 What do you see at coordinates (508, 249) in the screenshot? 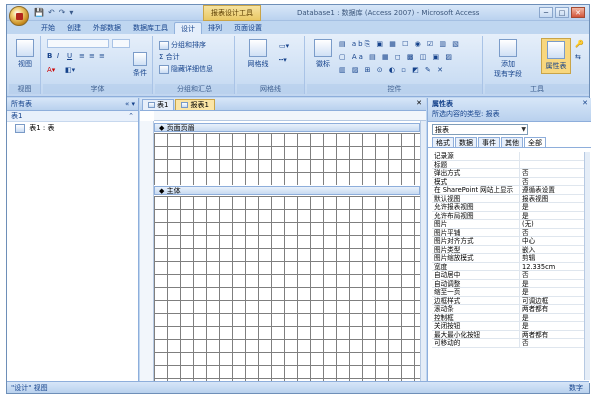
I see `property-row: 图片类型 嵌入` at bounding box center [508, 249].